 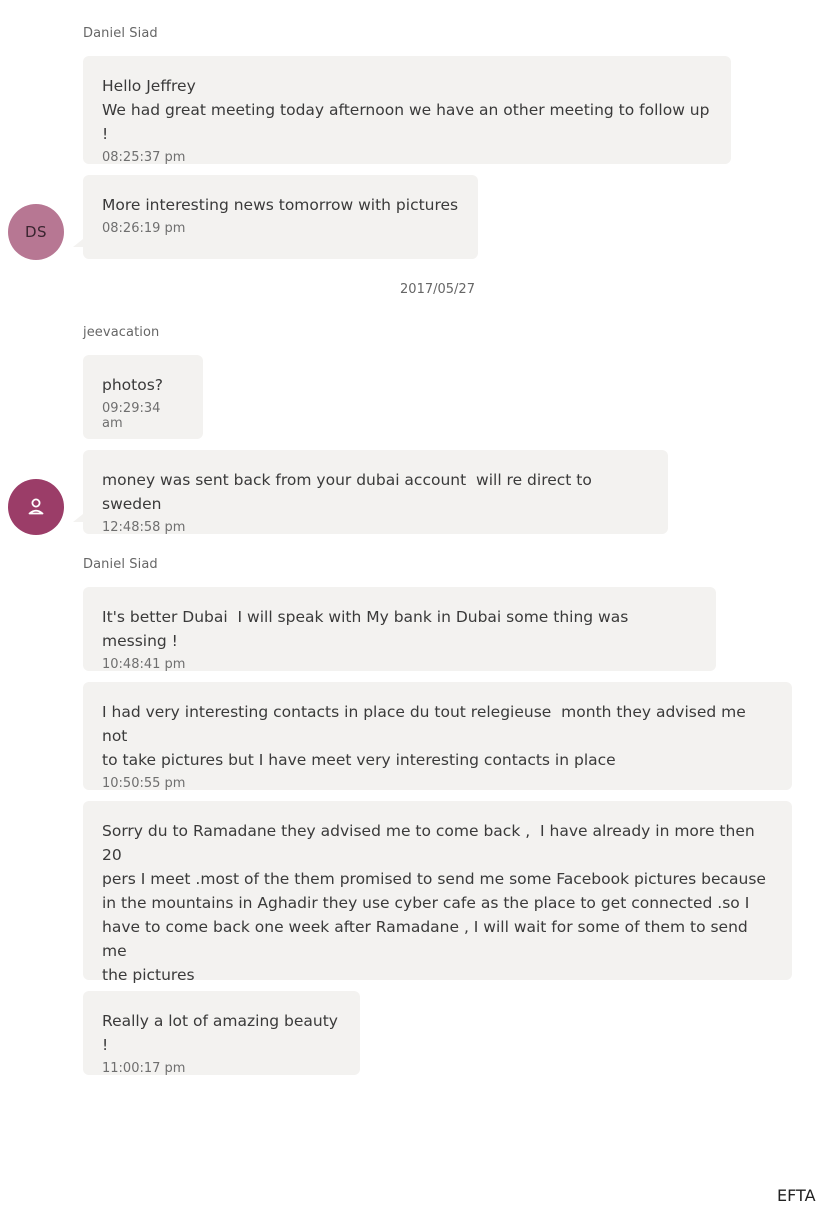 I want to click on message-timestamp: 08:26:19 pm, so click(x=144, y=228).